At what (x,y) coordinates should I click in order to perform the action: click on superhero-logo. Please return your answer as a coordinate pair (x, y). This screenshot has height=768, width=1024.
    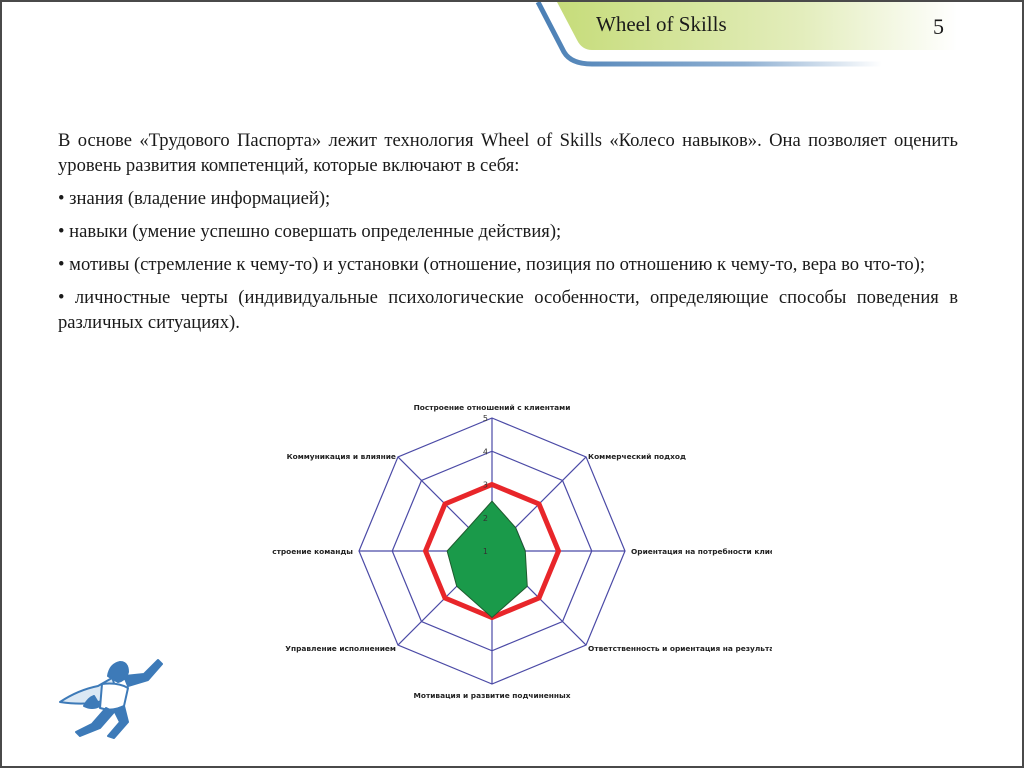
    Looking at the image, I should click on (108, 696).